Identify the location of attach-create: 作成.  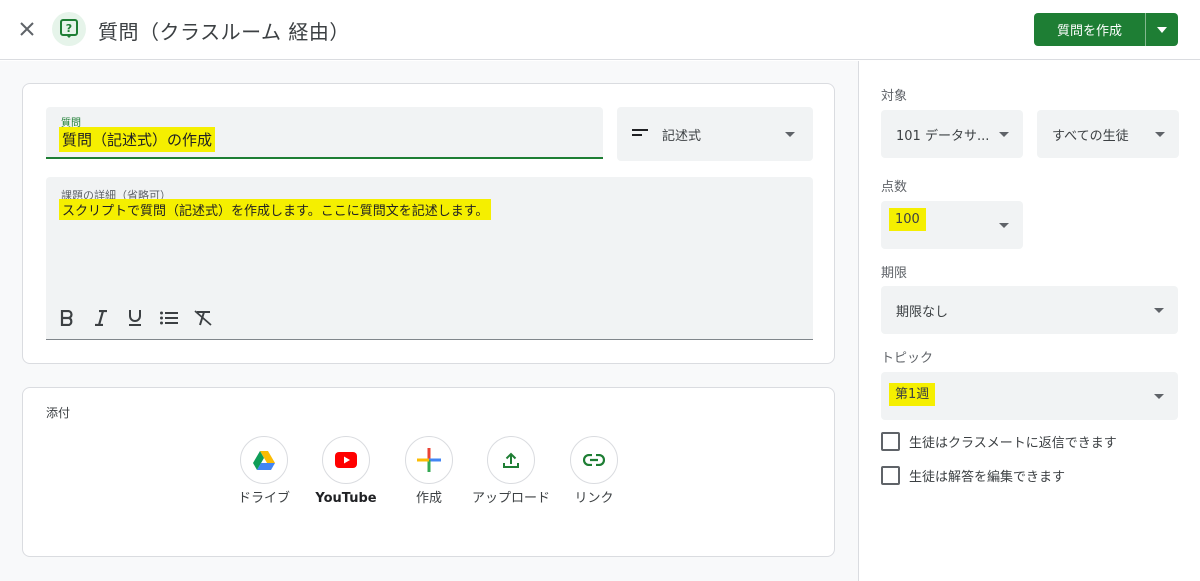
(429, 472).